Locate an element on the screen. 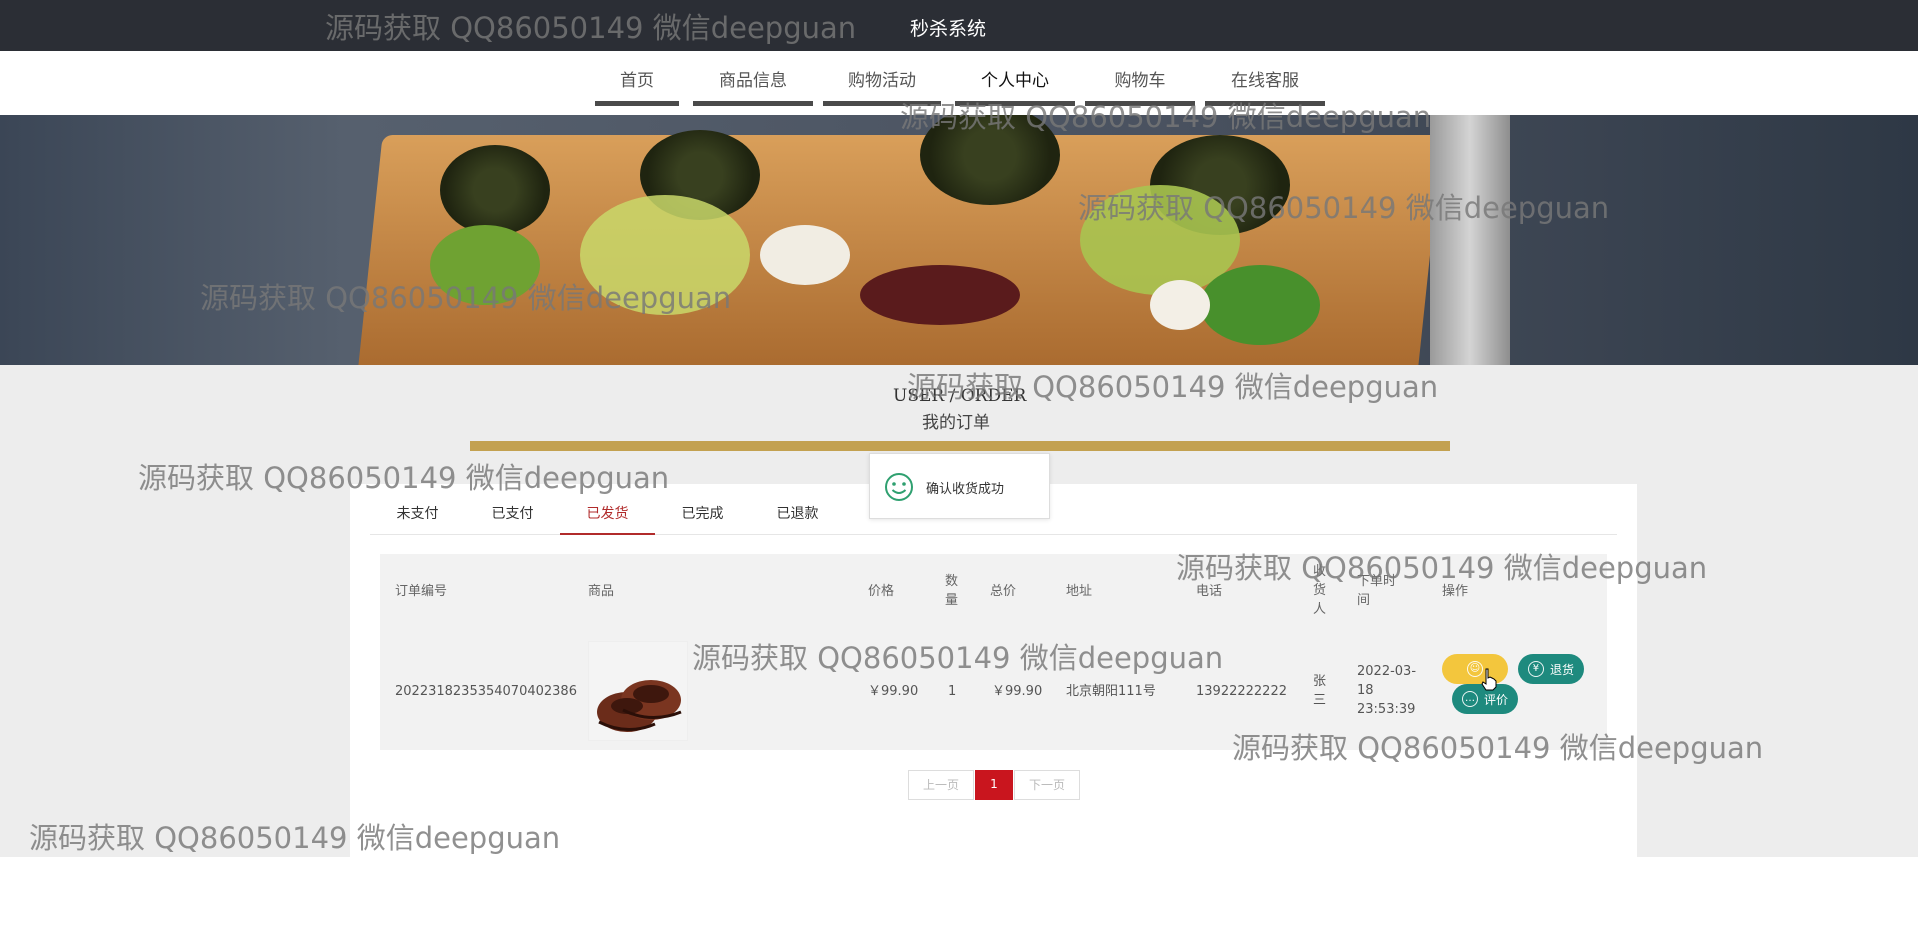 Image resolution: width=1918 pixels, height=934 pixels. cell-order-no: 2022318235354070402386 is located at coordinates (486, 691).